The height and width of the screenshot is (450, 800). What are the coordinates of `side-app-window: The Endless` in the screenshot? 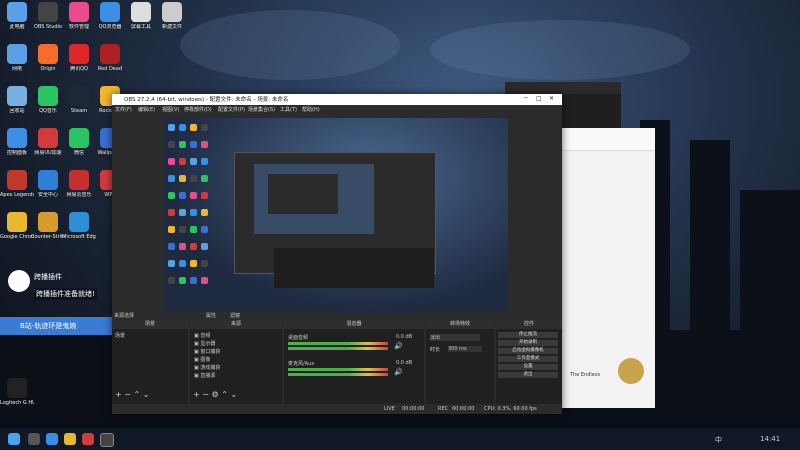 It's located at (607, 268).